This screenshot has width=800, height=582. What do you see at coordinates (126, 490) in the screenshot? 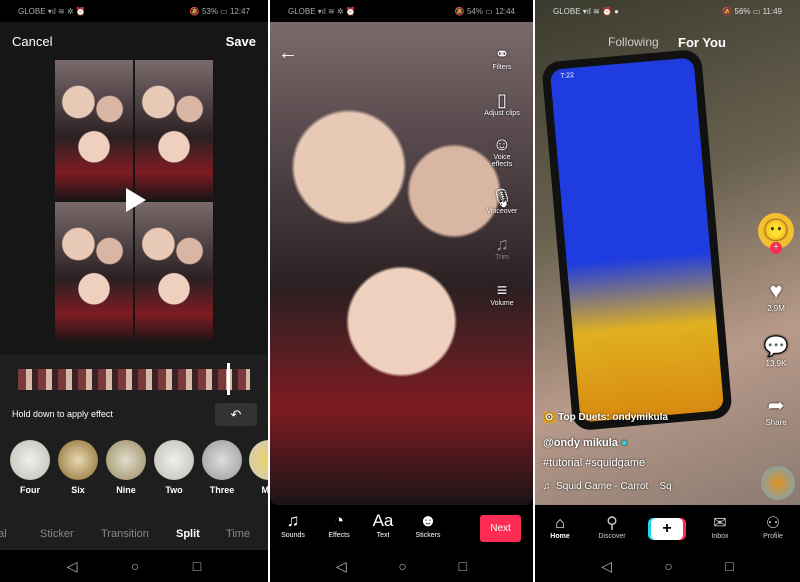
I see `effect-label: Nine` at bounding box center [126, 490].